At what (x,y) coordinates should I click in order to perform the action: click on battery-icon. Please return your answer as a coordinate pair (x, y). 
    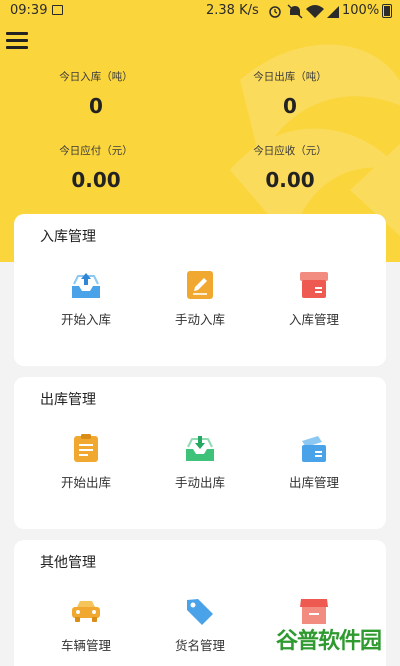
    Looking at the image, I should click on (387, 11).